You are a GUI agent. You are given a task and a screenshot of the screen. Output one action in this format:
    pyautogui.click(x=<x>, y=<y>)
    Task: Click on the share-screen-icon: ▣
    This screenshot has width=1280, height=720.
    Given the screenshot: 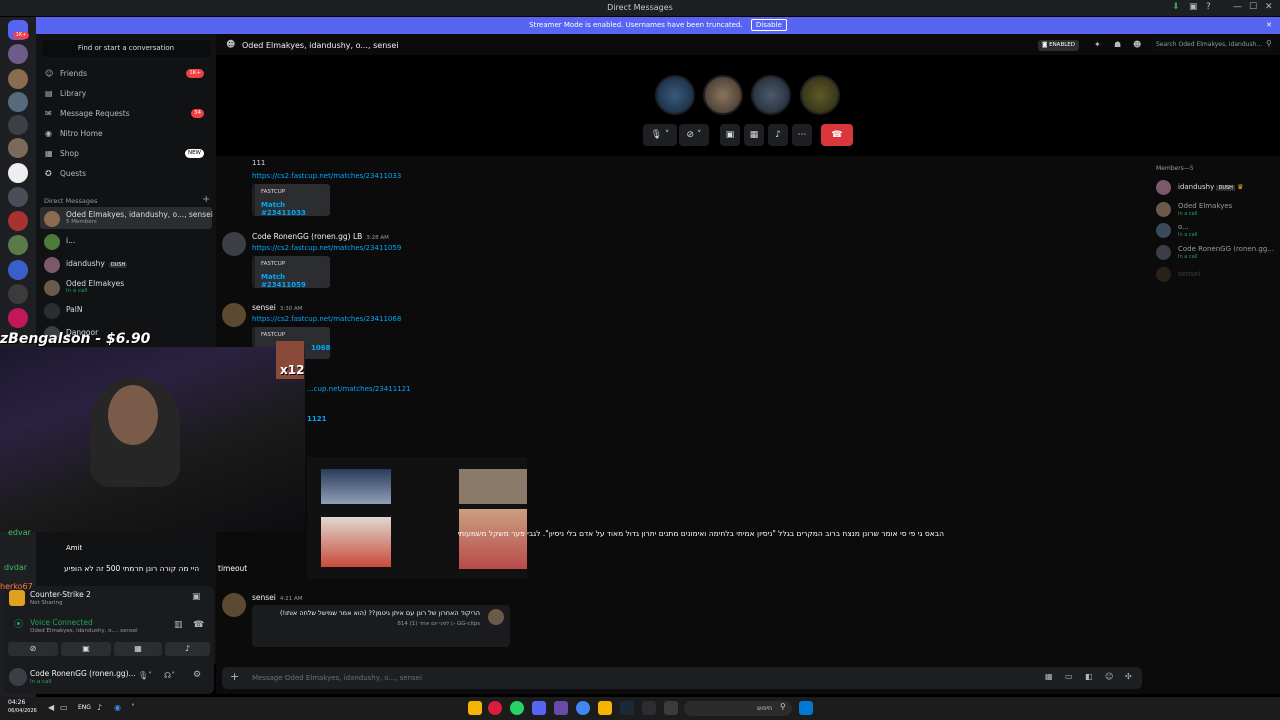 What is the action you would take?
    pyautogui.click(x=196, y=597)
    